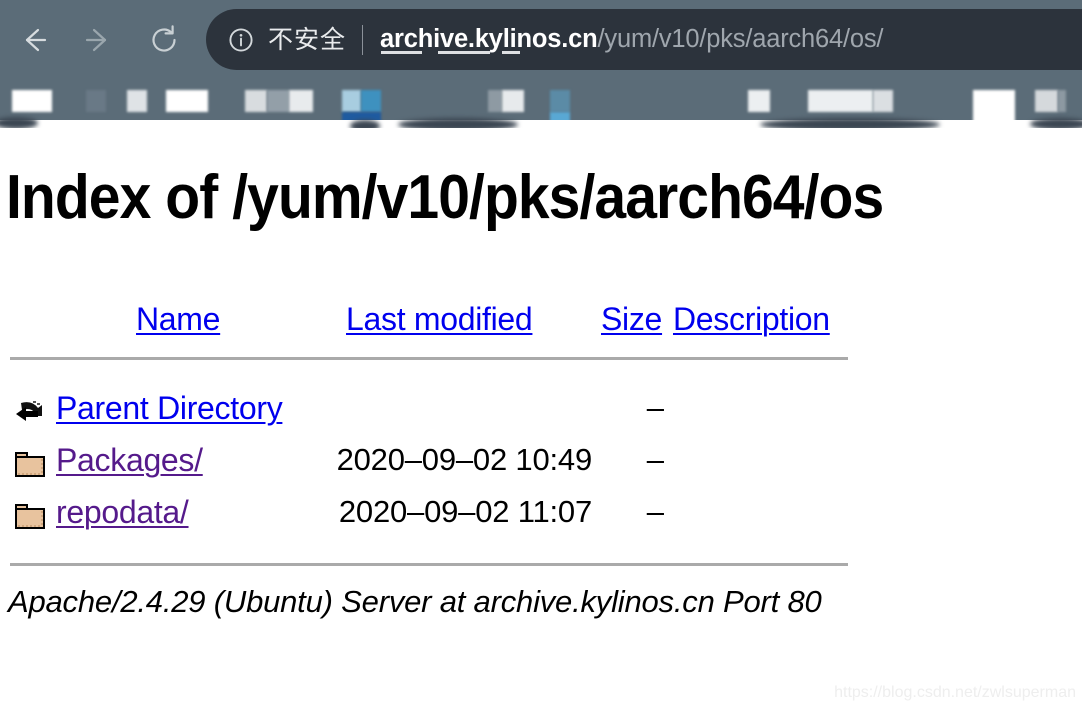 Image resolution: width=1082 pixels, height=710 pixels. What do you see at coordinates (631, 319) in the screenshot?
I see `column-header-size: Size` at bounding box center [631, 319].